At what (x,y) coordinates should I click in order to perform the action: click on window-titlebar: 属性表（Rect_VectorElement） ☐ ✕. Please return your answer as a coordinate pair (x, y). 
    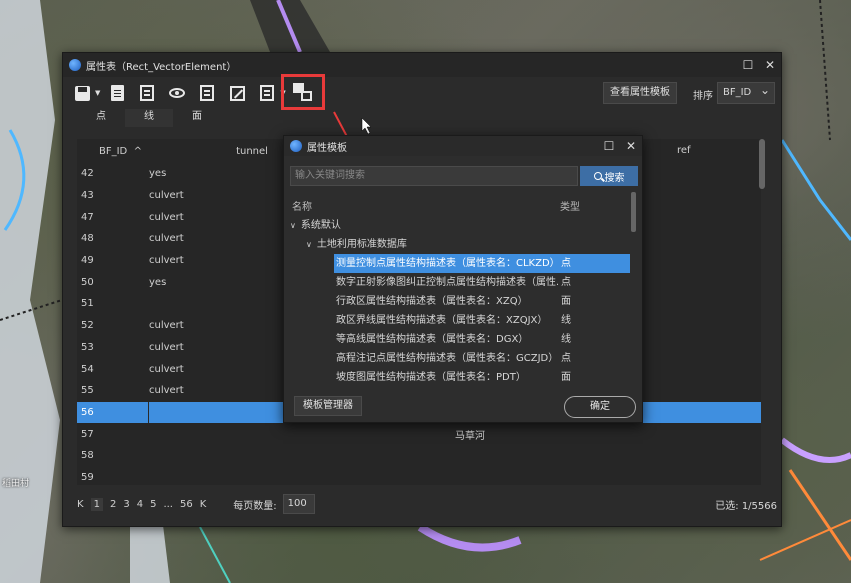
    Looking at the image, I should click on (422, 65).